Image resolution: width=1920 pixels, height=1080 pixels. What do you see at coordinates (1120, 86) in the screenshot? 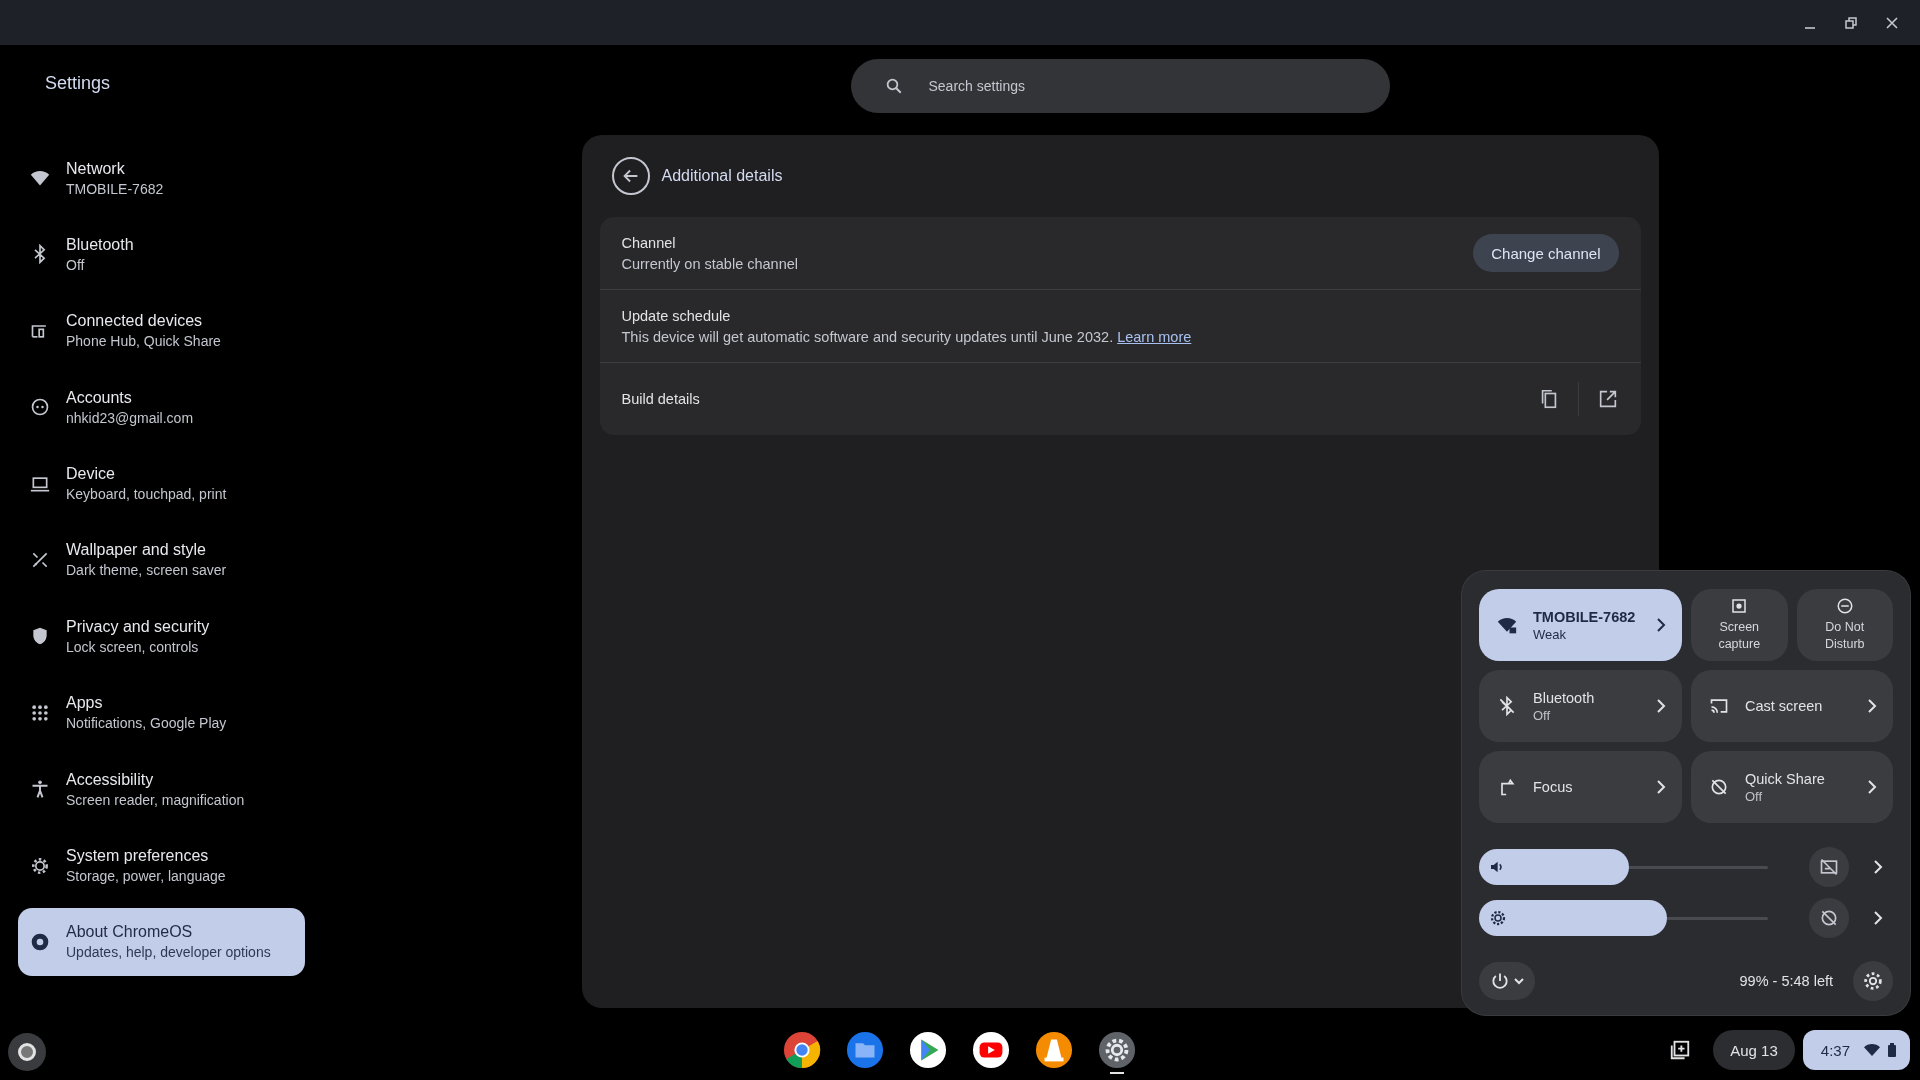
I see `search-field: Search settings` at bounding box center [1120, 86].